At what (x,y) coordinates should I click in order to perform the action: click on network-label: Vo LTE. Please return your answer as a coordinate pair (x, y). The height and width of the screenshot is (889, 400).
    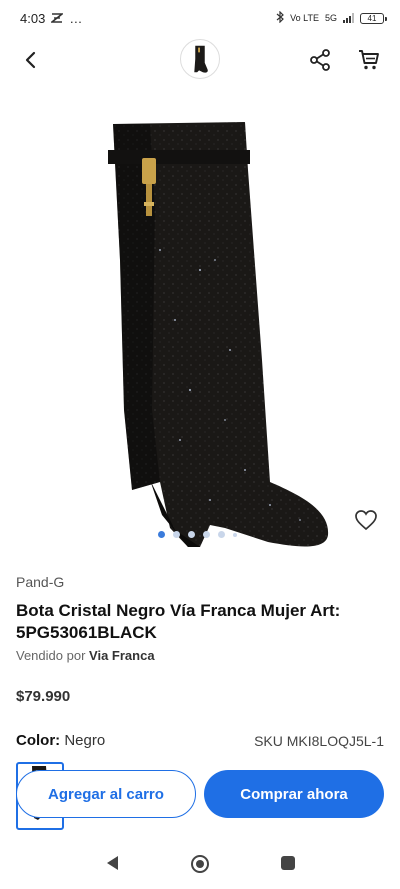
    Looking at the image, I should click on (304, 18).